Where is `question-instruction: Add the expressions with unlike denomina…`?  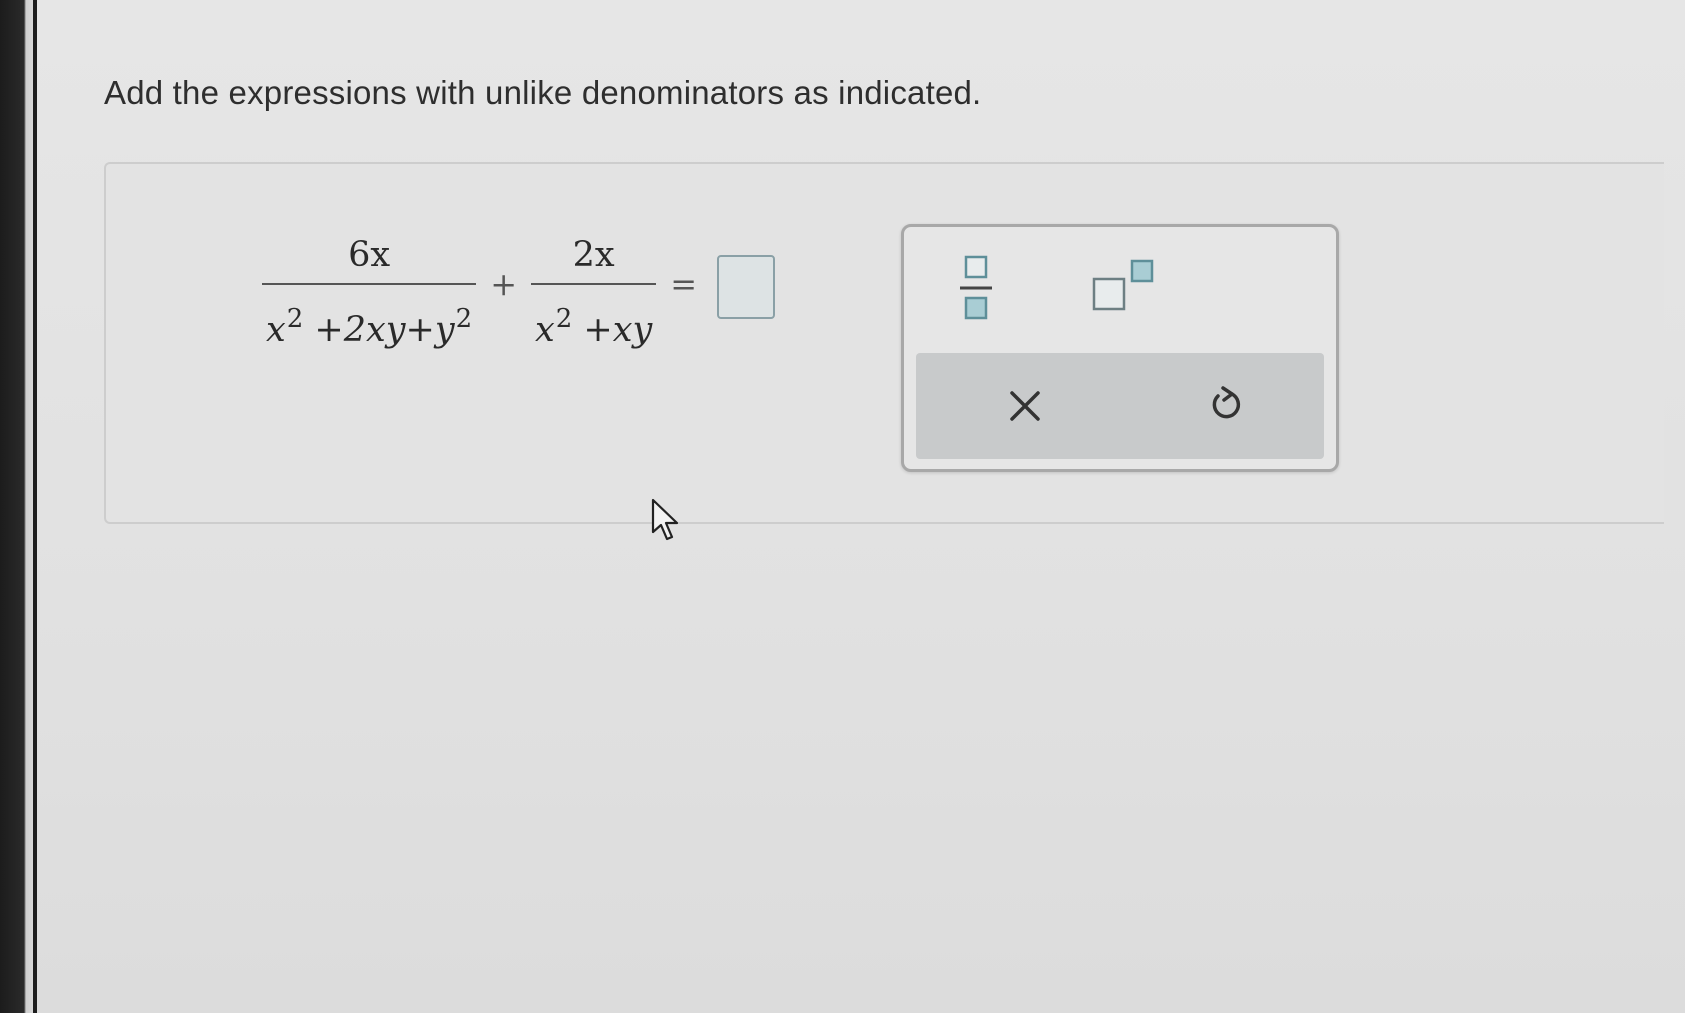
question-instruction: Add the expressions with unlike denomina… is located at coordinates (543, 92).